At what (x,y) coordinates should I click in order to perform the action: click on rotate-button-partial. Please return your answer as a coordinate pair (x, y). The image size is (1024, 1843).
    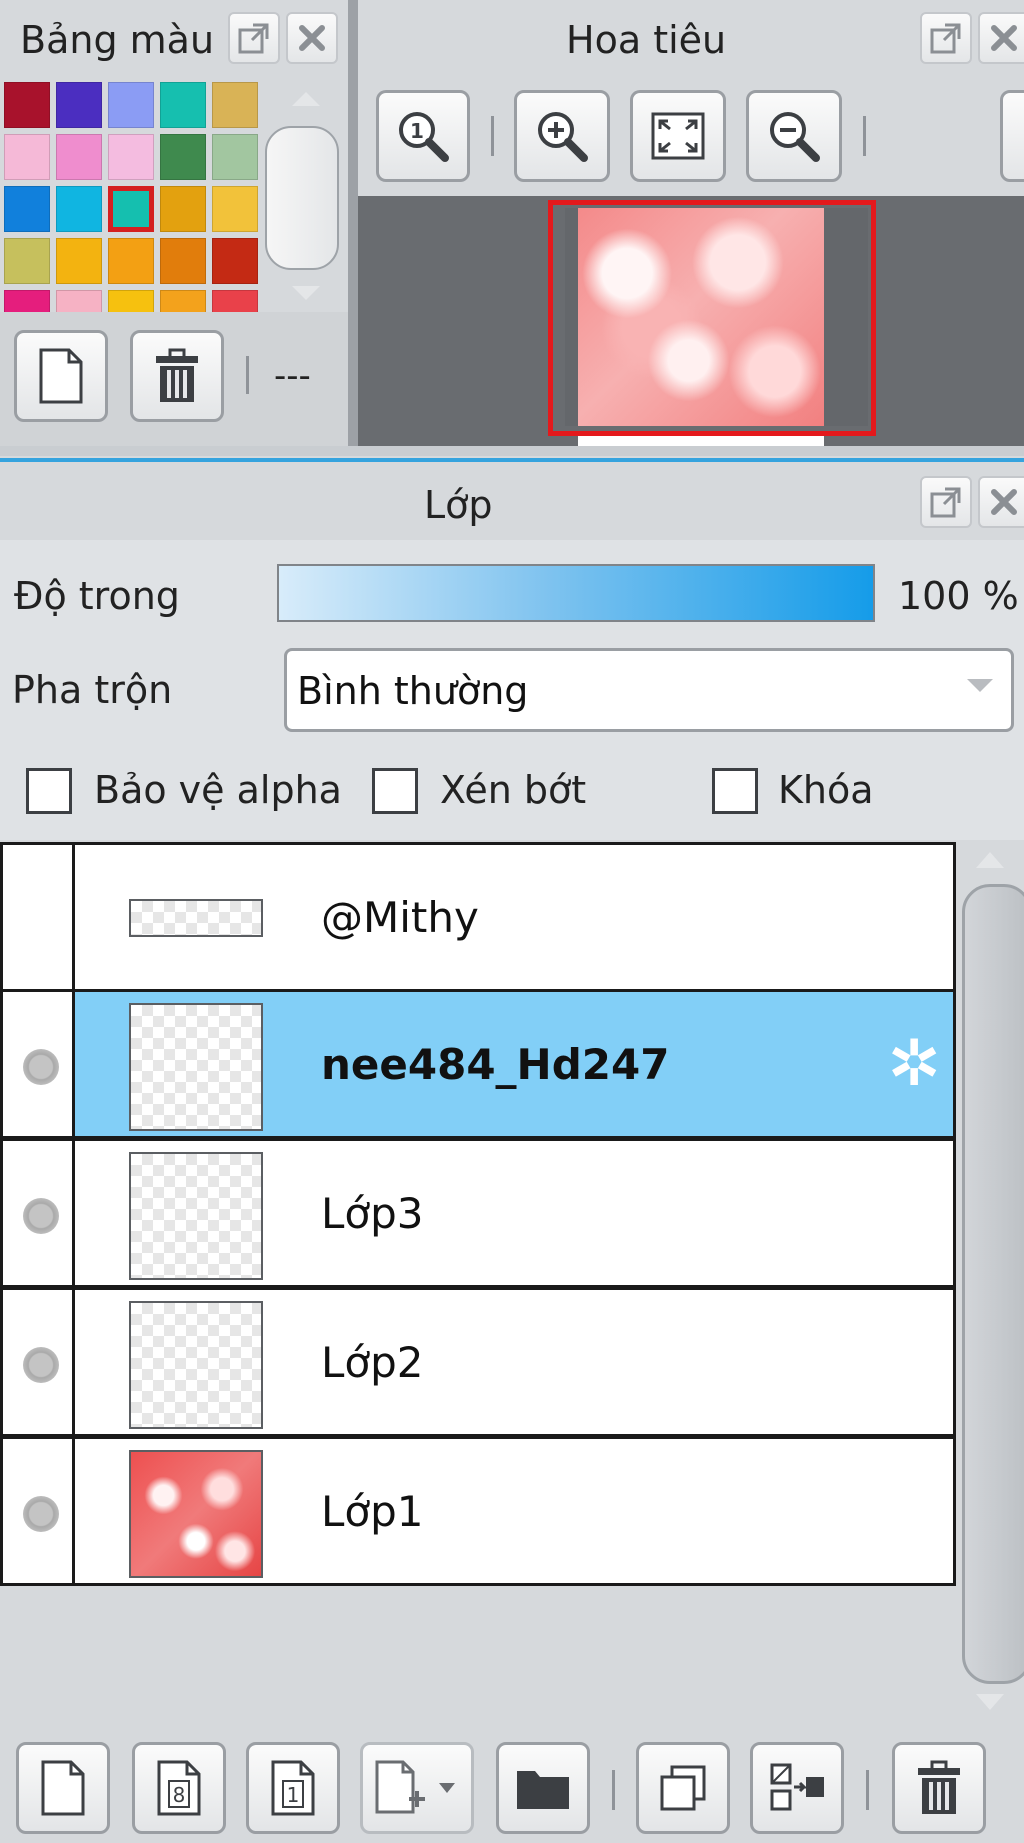
    Looking at the image, I should click on (1012, 136).